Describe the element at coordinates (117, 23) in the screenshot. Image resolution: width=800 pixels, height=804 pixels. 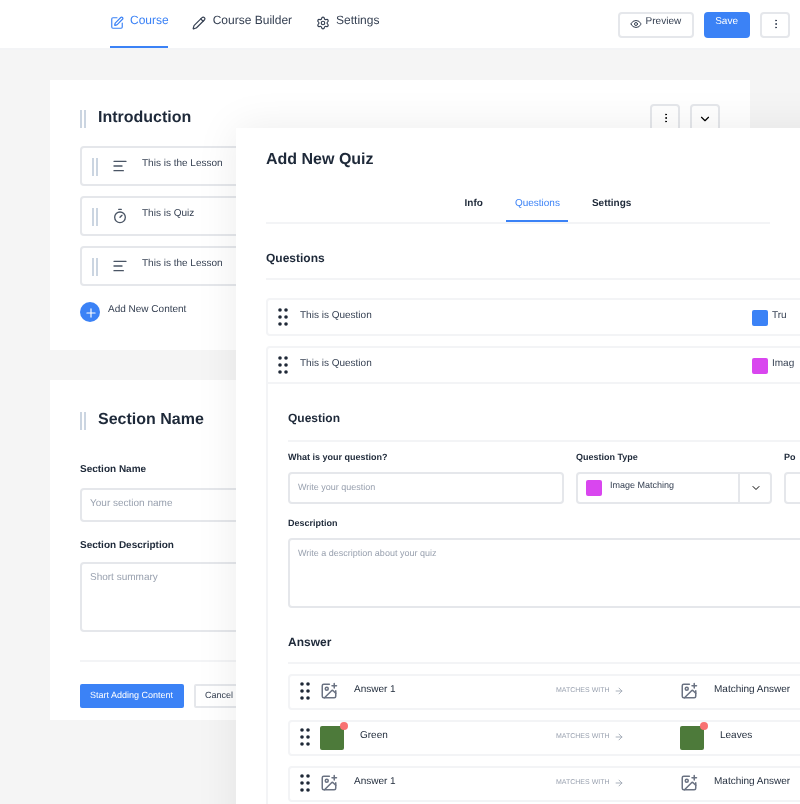
I see `edit-icon` at that location.